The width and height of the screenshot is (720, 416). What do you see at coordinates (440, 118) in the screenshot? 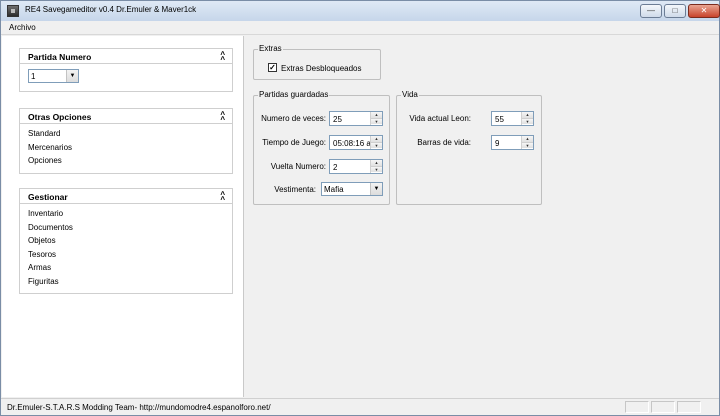
I see `vida-actual-label: Vida actual Leon:` at bounding box center [440, 118].